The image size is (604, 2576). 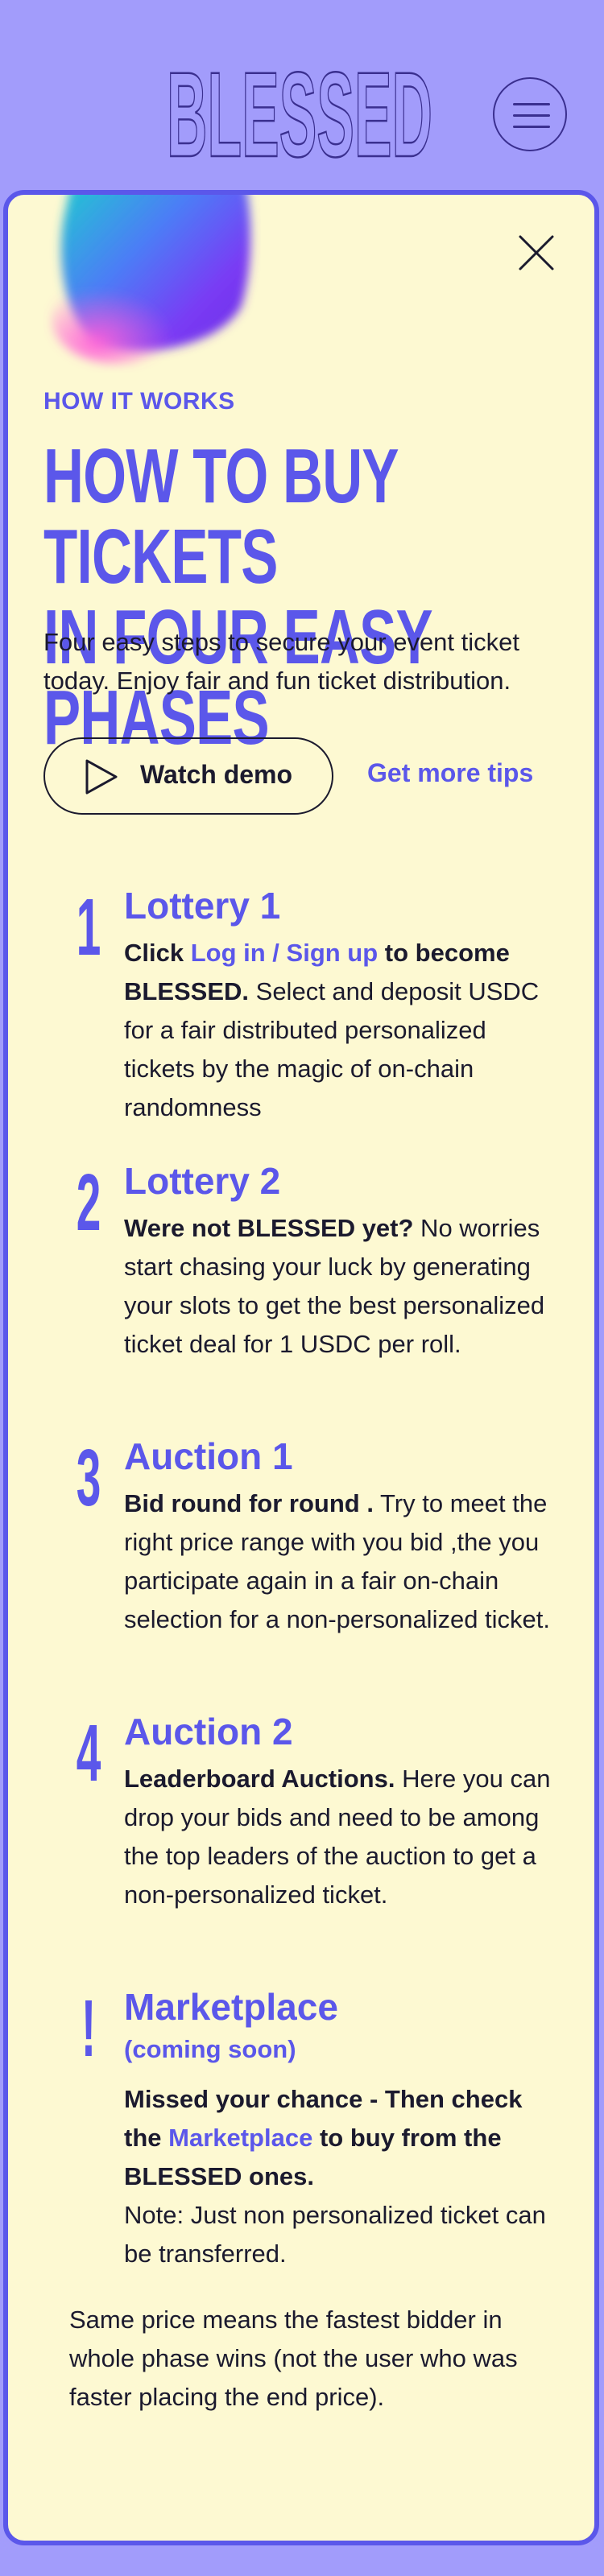 What do you see at coordinates (220, 516) in the screenshot?
I see `page-title-line-1: HOW TO BUY TICKETS` at bounding box center [220, 516].